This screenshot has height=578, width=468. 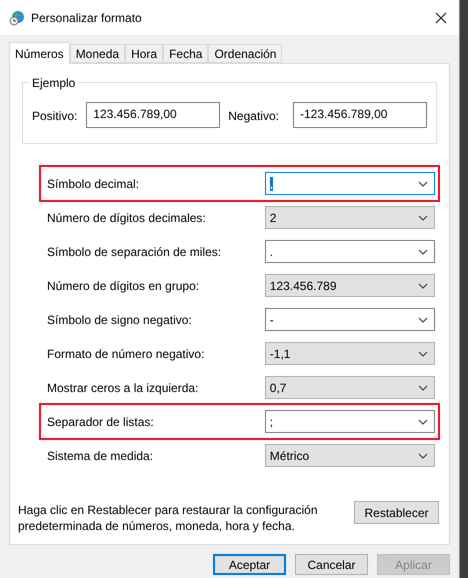 What do you see at coordinates (331, 564) in the screenshot?
I see `dialog-button: Cancelar` at bounding box center [331, 564].